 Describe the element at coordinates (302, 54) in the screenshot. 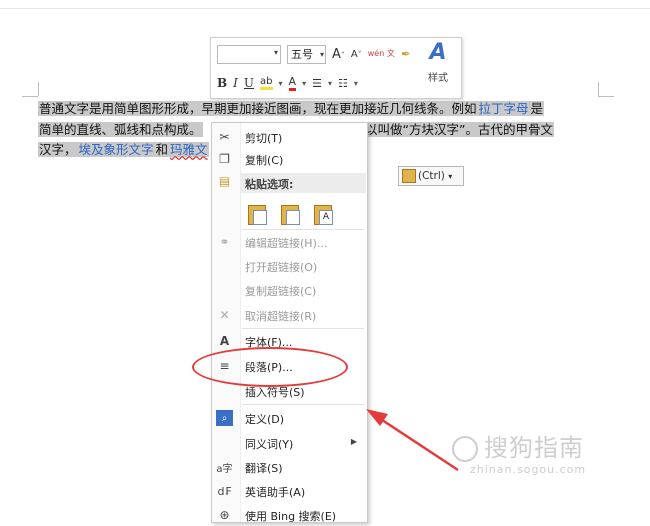

I see `font-size-value: 五号` at that location.